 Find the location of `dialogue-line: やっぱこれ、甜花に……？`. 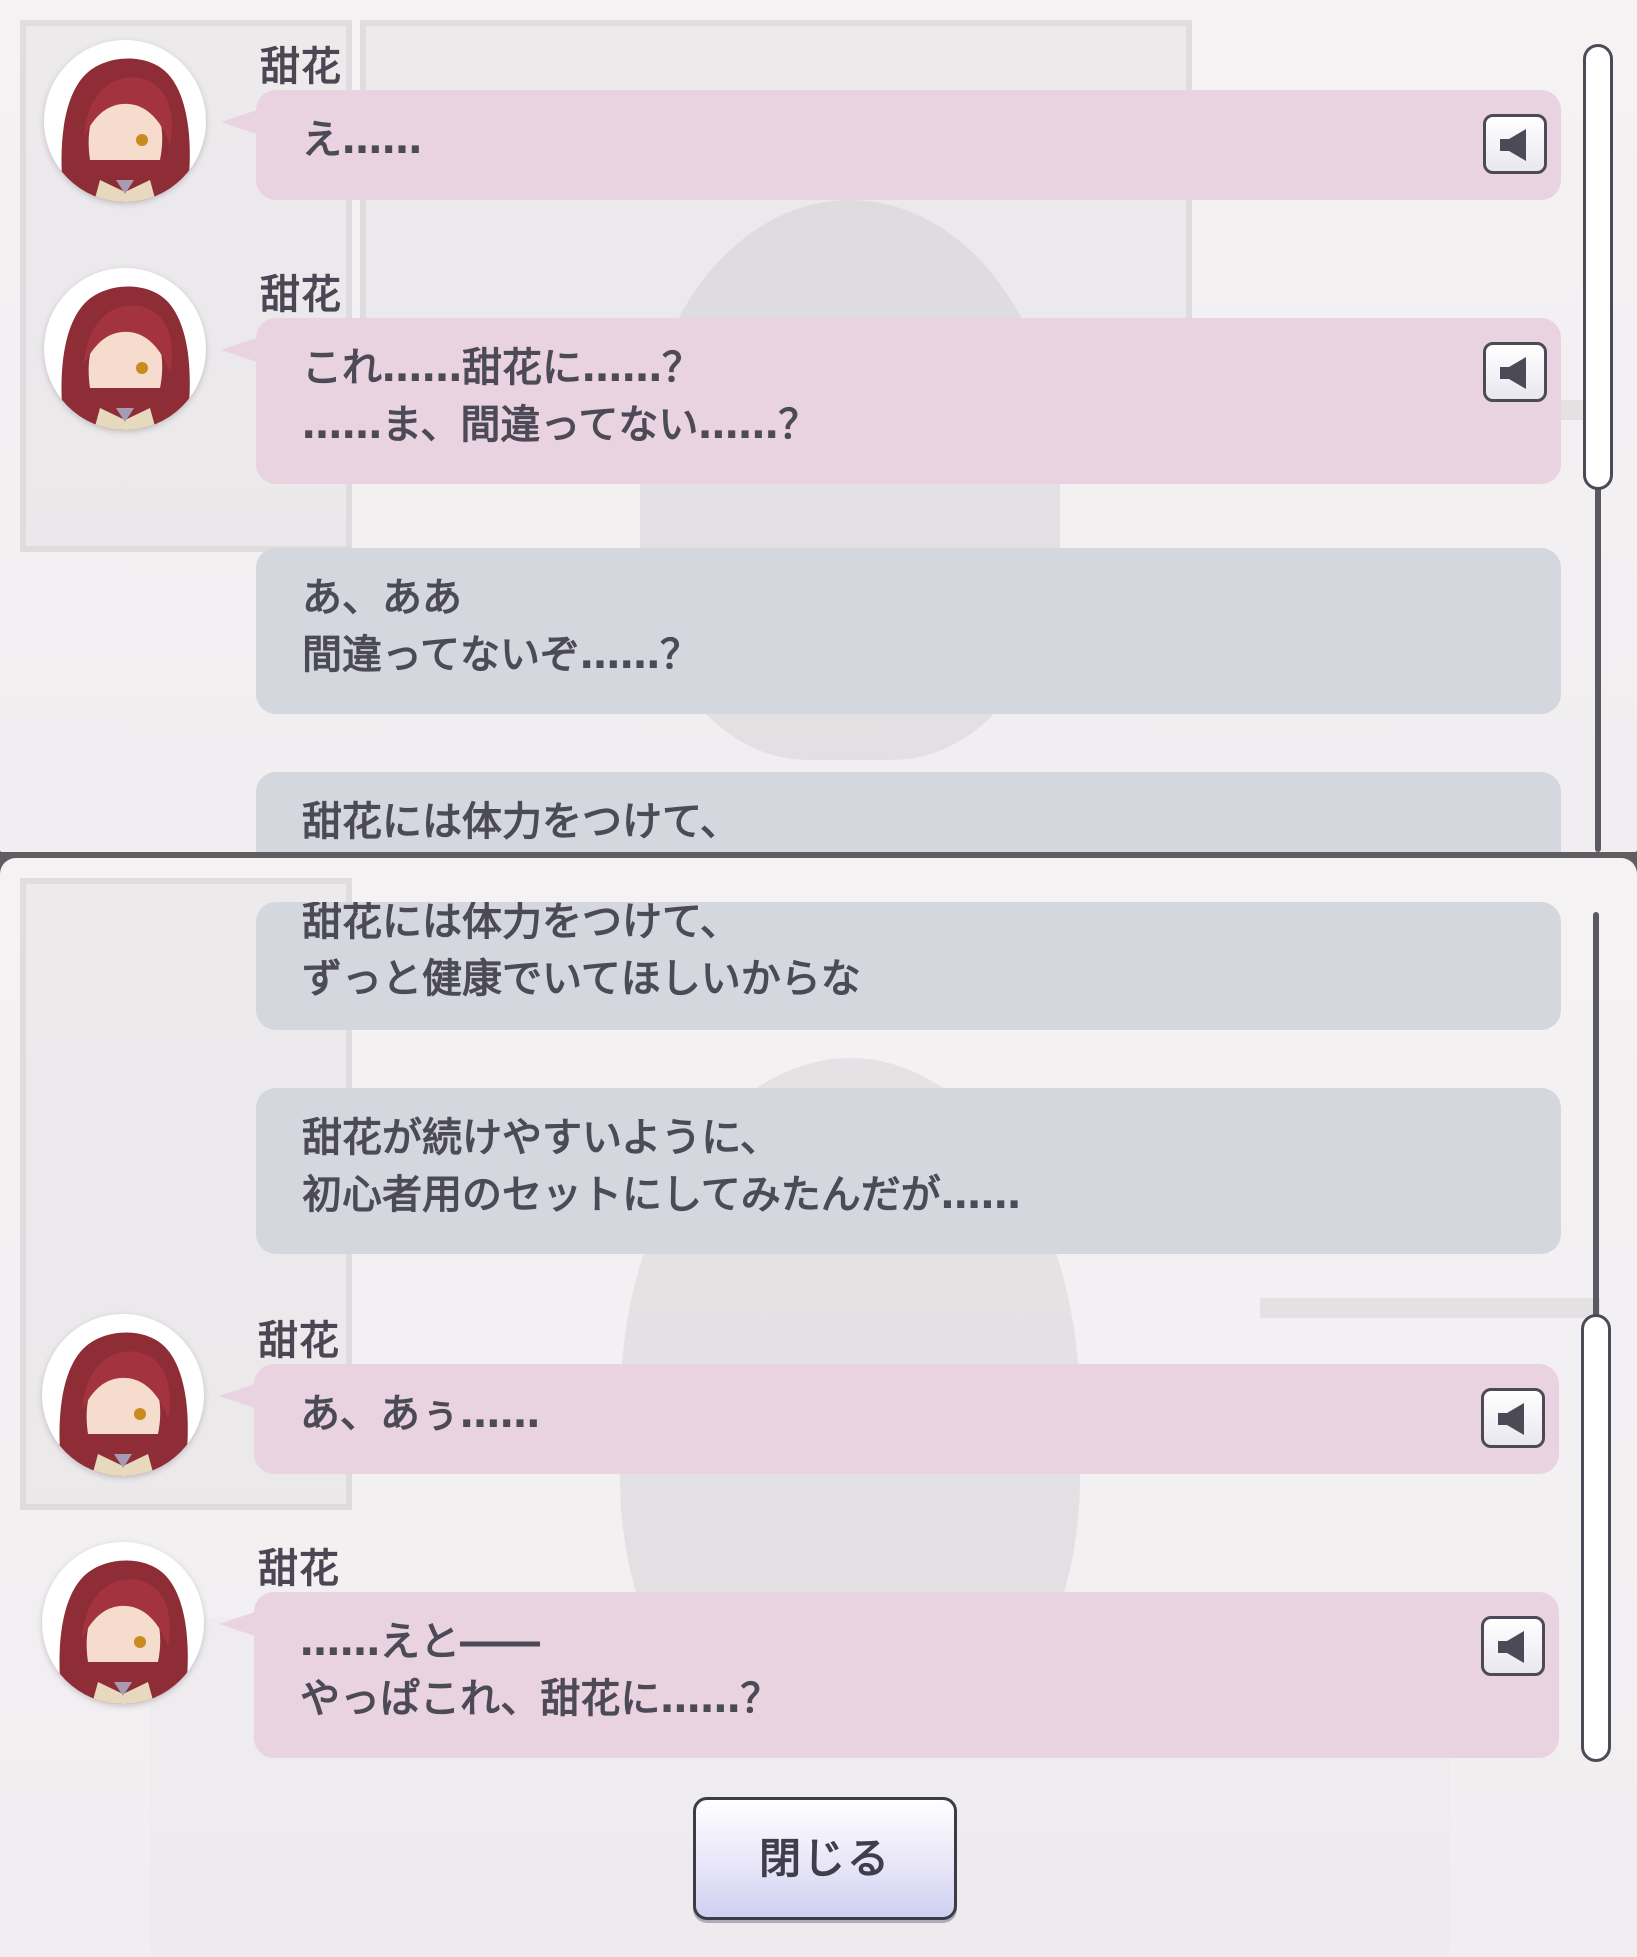

dialogue-line: やっぱこれ、甜花に……？ is located at coordinates (540, 1699).